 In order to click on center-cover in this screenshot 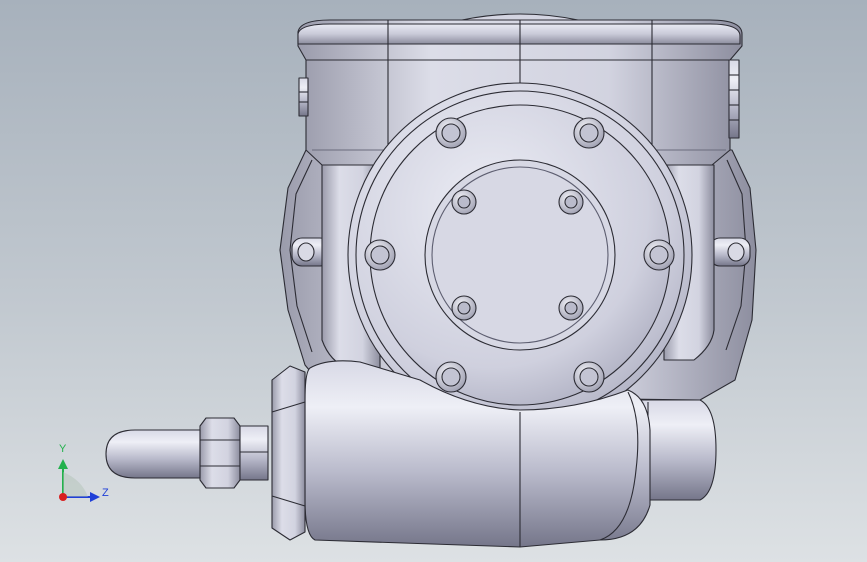, I will do `click(520, 255)`.